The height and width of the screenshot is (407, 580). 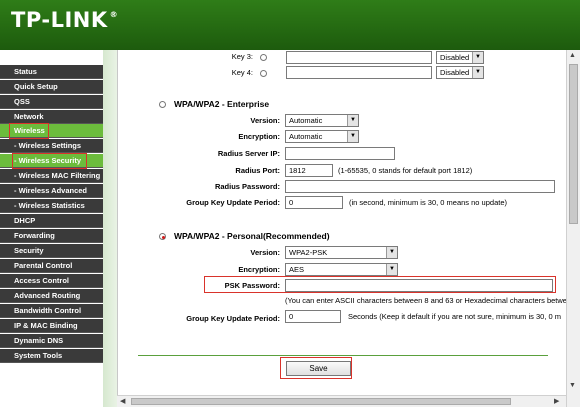 I want to click on radius-port-input: 1812, so click(x=309, y=170).